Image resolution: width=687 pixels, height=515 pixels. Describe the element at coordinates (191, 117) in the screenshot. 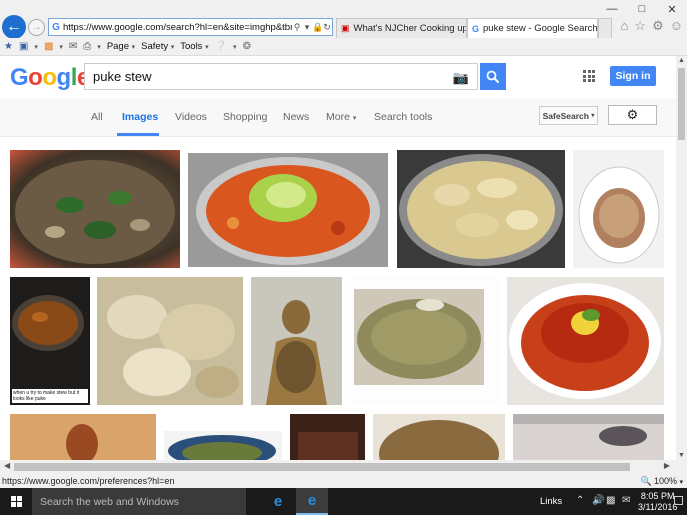

I see `tab-videos: Videos` at that location.